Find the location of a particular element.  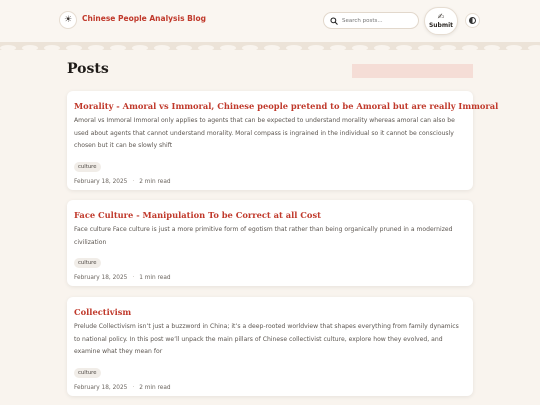

search-input is located at coordinates (379, 20).